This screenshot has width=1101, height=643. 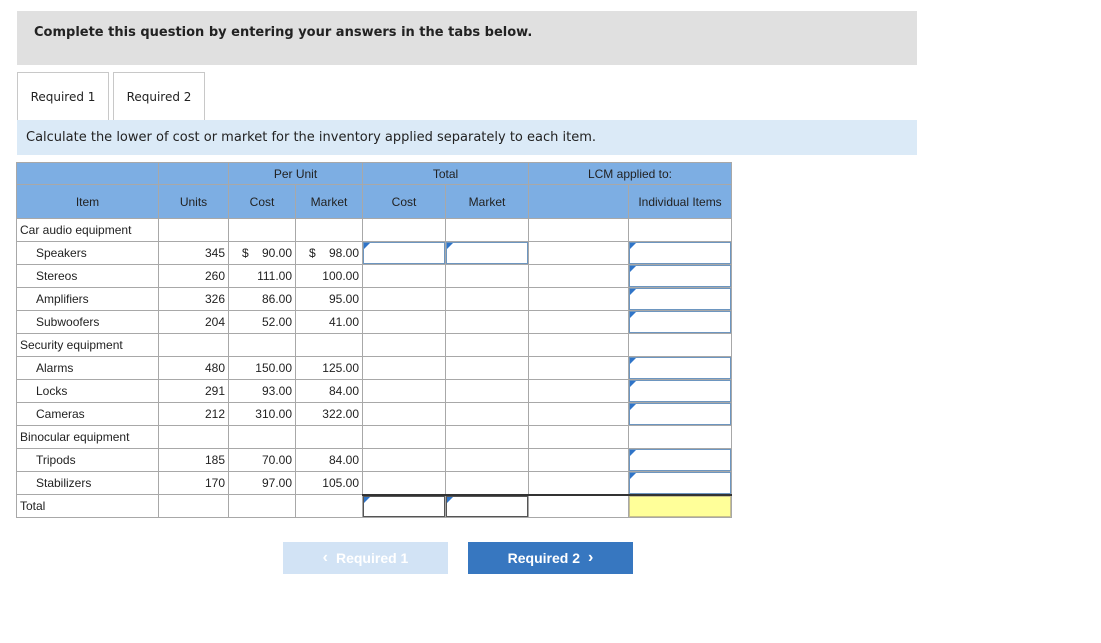 I want to click on tab-required-1: Required 1, so click(x=63, y=96).